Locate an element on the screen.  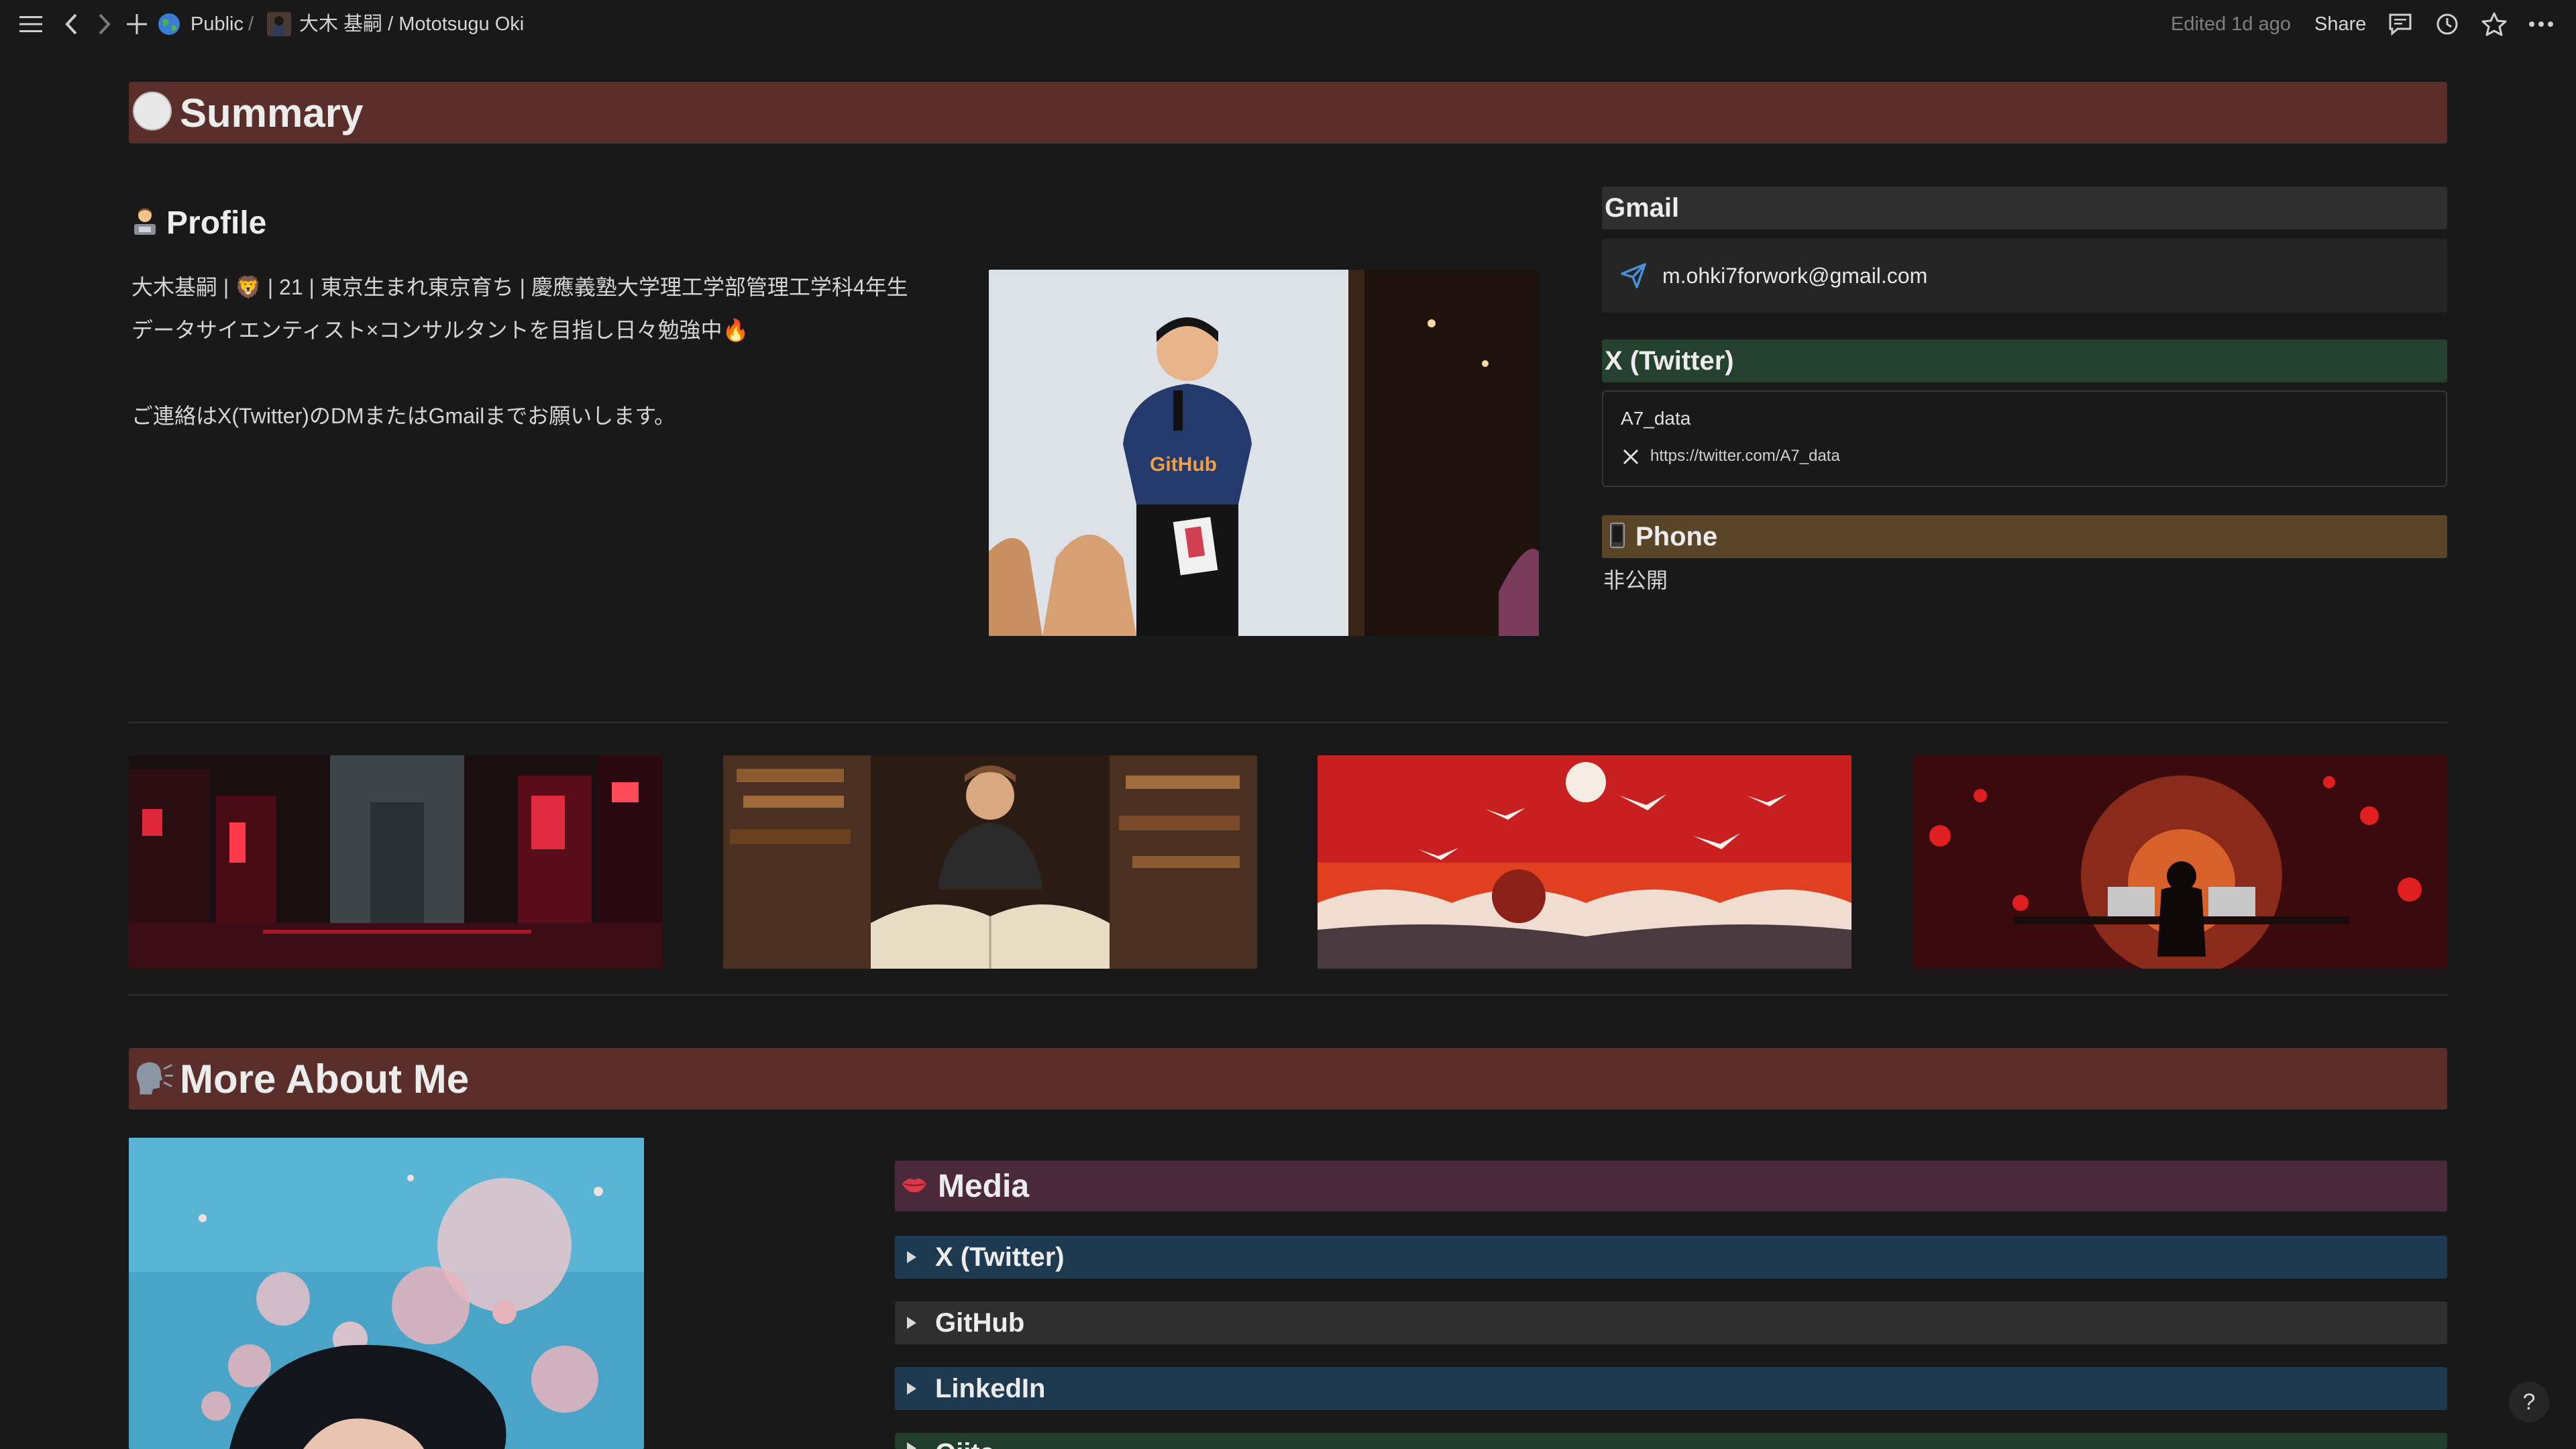
technologist-icon is located at coordinates (144, 223).